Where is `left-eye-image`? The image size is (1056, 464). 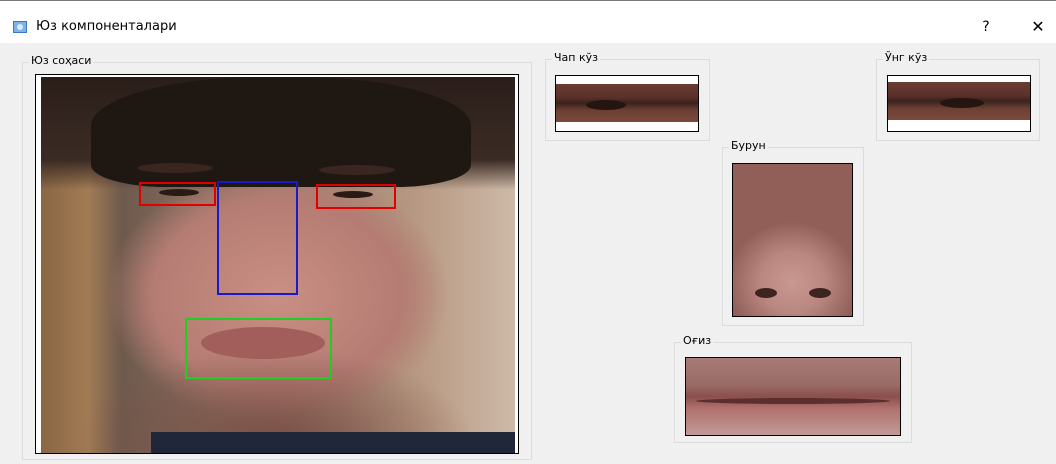
left-eye-image is located at coordinates (627, 103).